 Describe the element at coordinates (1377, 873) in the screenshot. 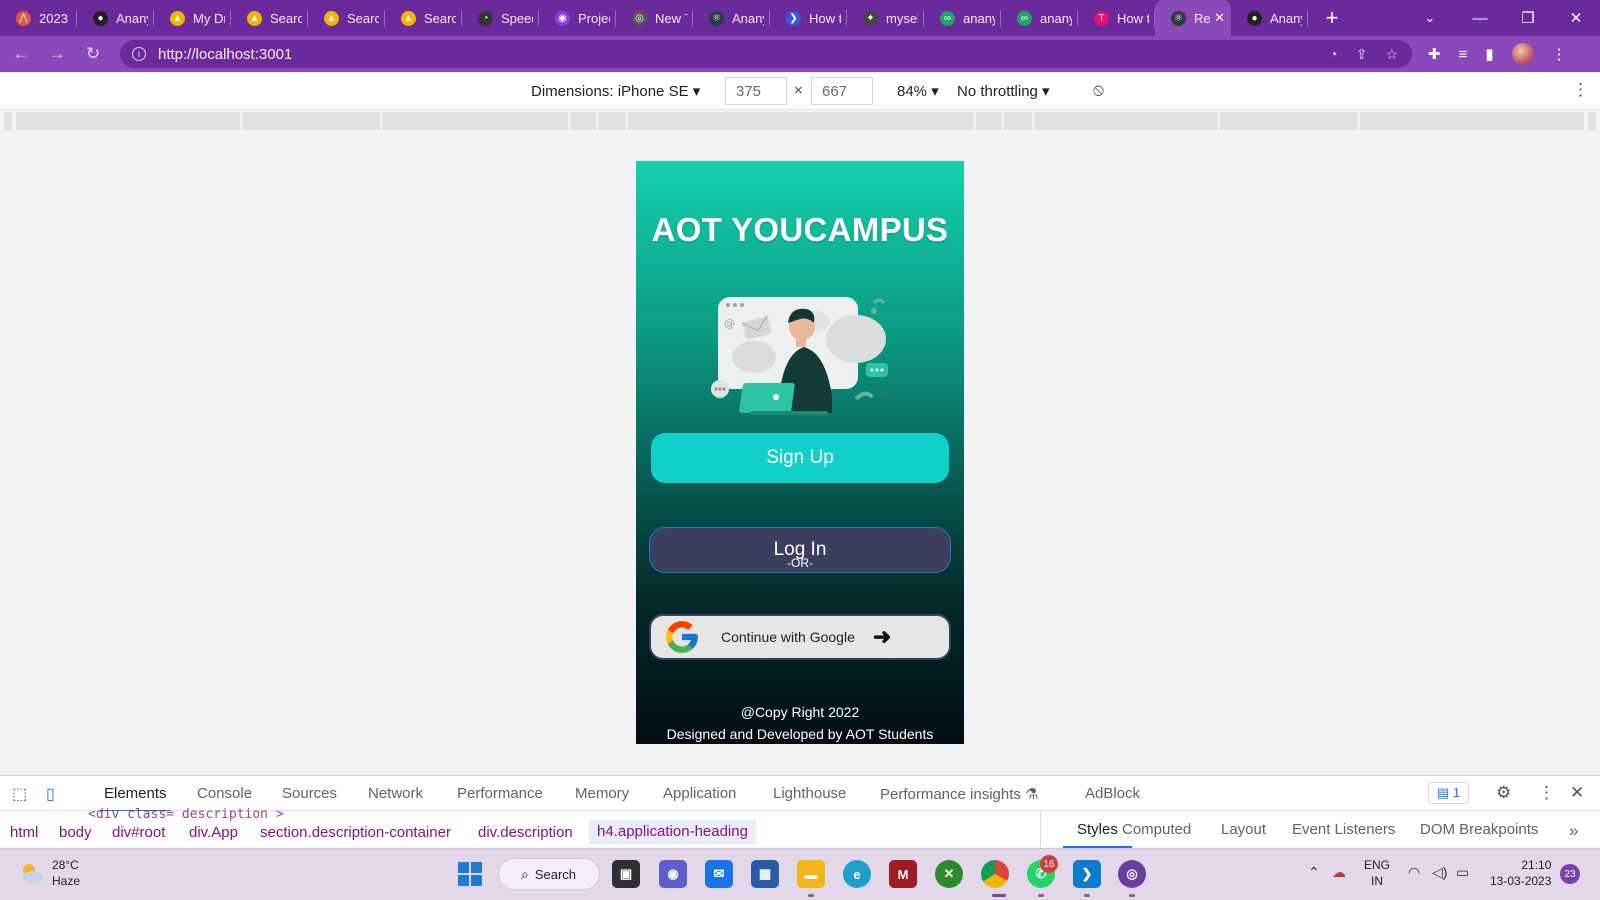

I see `input-language: ENG IN` at that location.